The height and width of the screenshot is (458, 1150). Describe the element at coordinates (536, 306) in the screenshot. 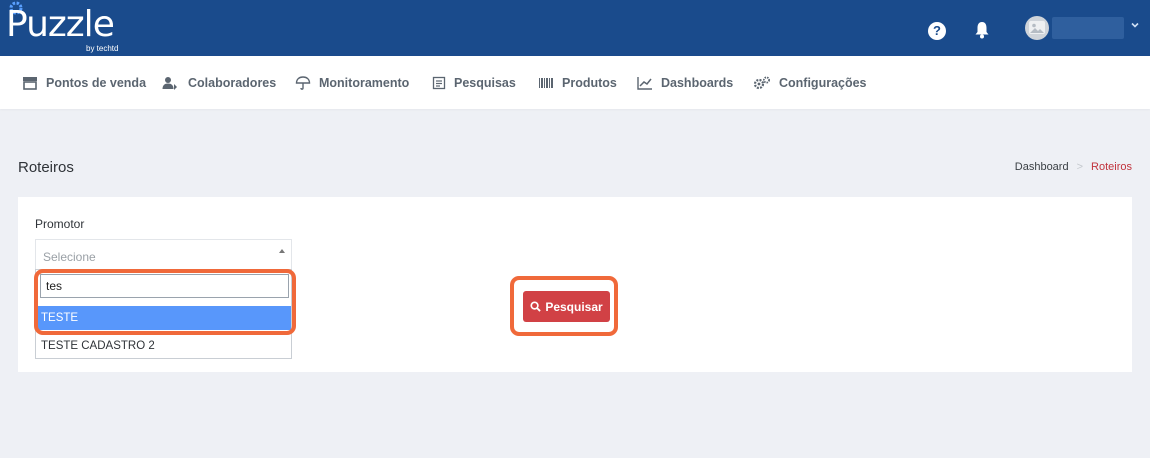

I see `search-icon` at that location.